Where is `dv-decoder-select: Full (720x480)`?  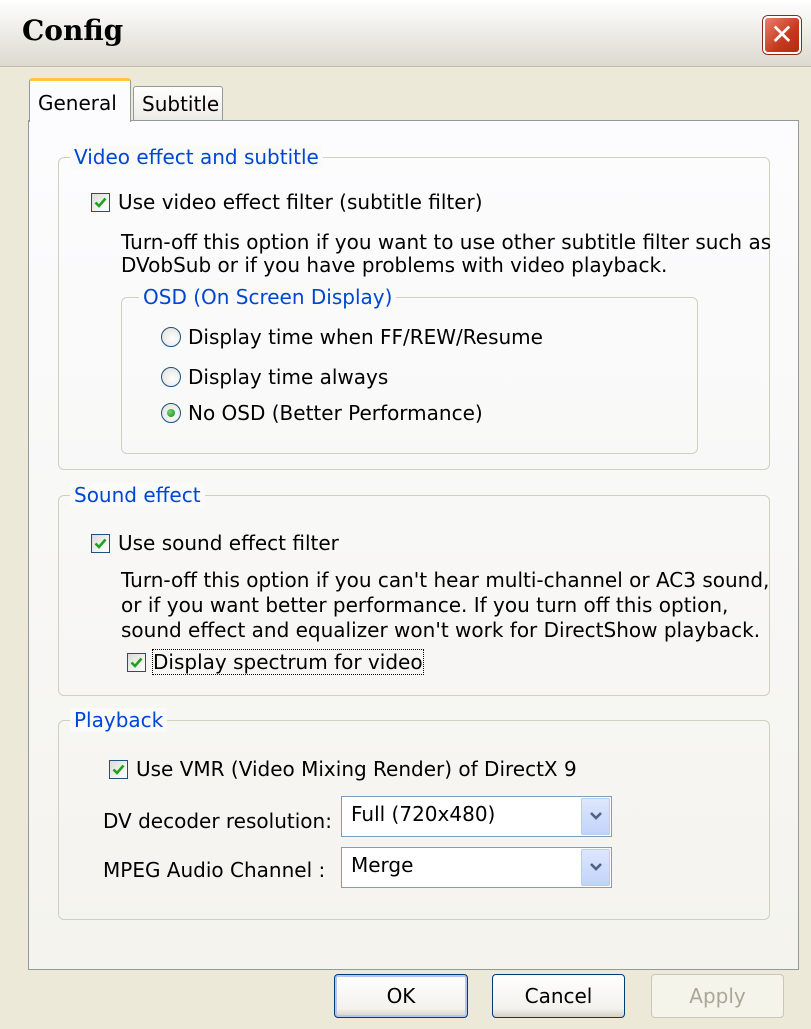 dv-decoder-select: Full (720x480) is located at coordinates (476, 816).